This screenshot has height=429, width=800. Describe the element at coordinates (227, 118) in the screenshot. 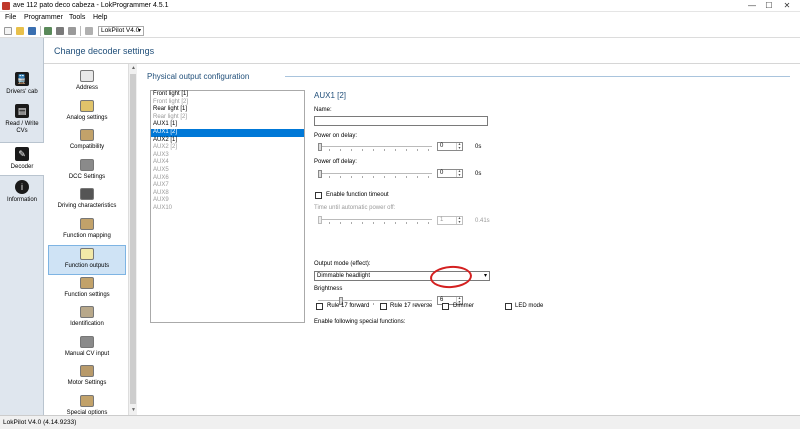

I see `output-list-item: Rear light [2]` at that location.